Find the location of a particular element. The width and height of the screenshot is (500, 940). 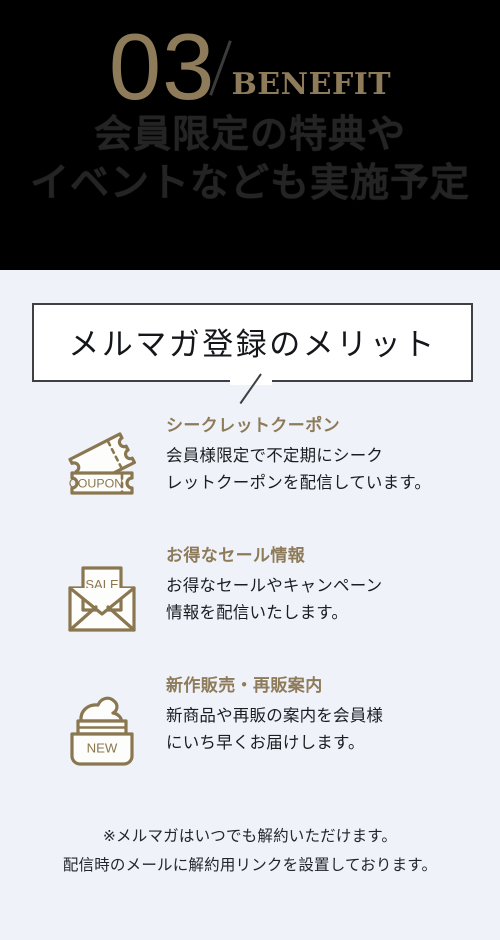

list-item: NEW 新作販売・再販案内 新商品や再販の案内を会員様 にいち早くお届けします。 is located at coordinates (250, 740).